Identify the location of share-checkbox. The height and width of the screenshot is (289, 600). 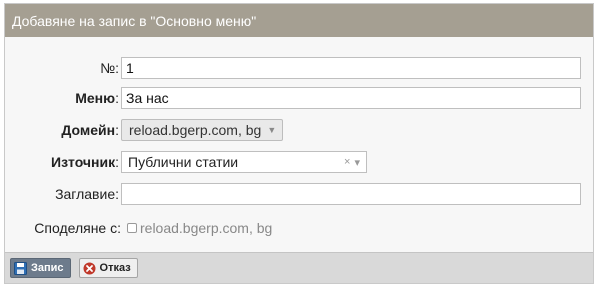
(132, 228).